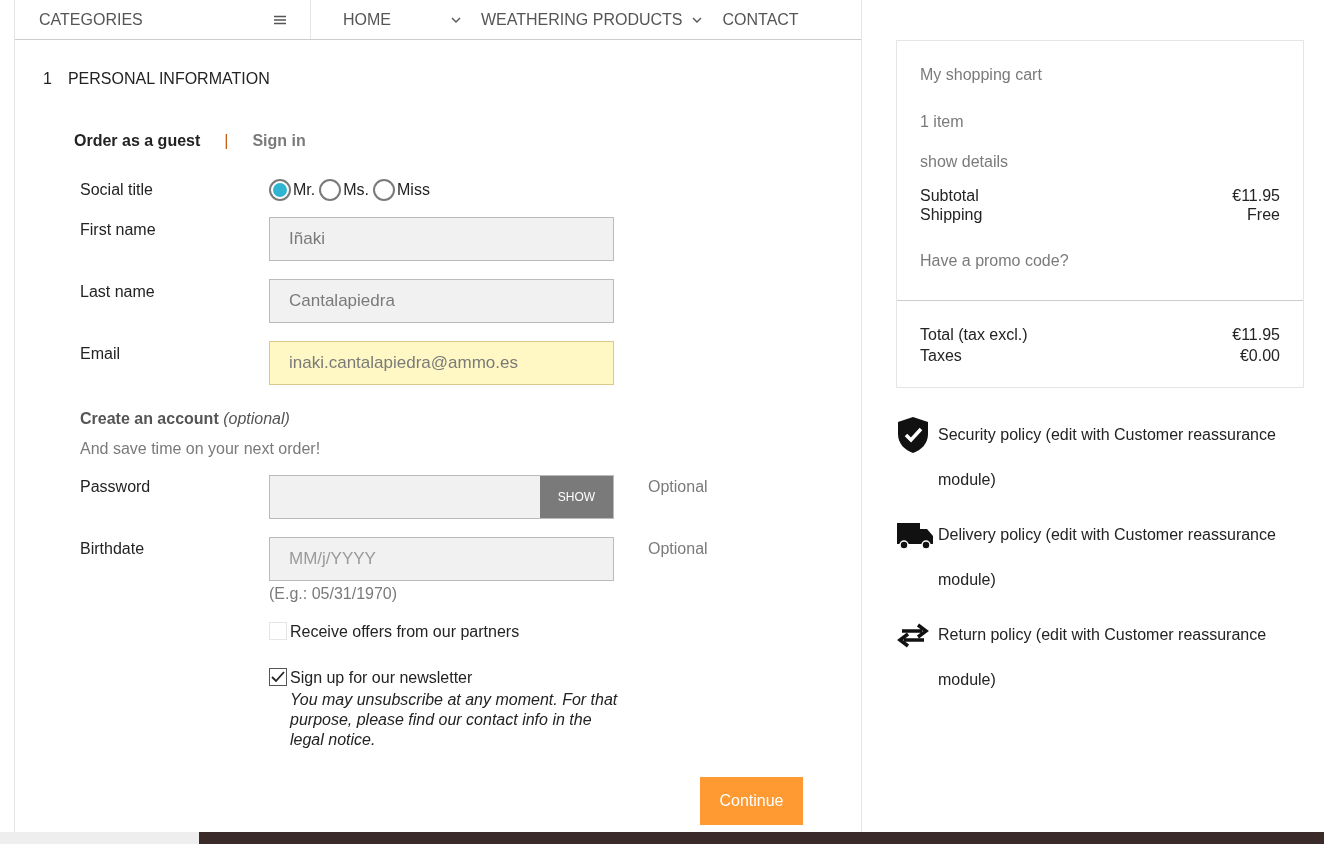 The height and width of the screenshot is (844, 1324). Describe the element at coordinates (1107, 557) in the screenshot. I see `policy-text: Delivery policy (edit with Customer reassurance module)` at that location.